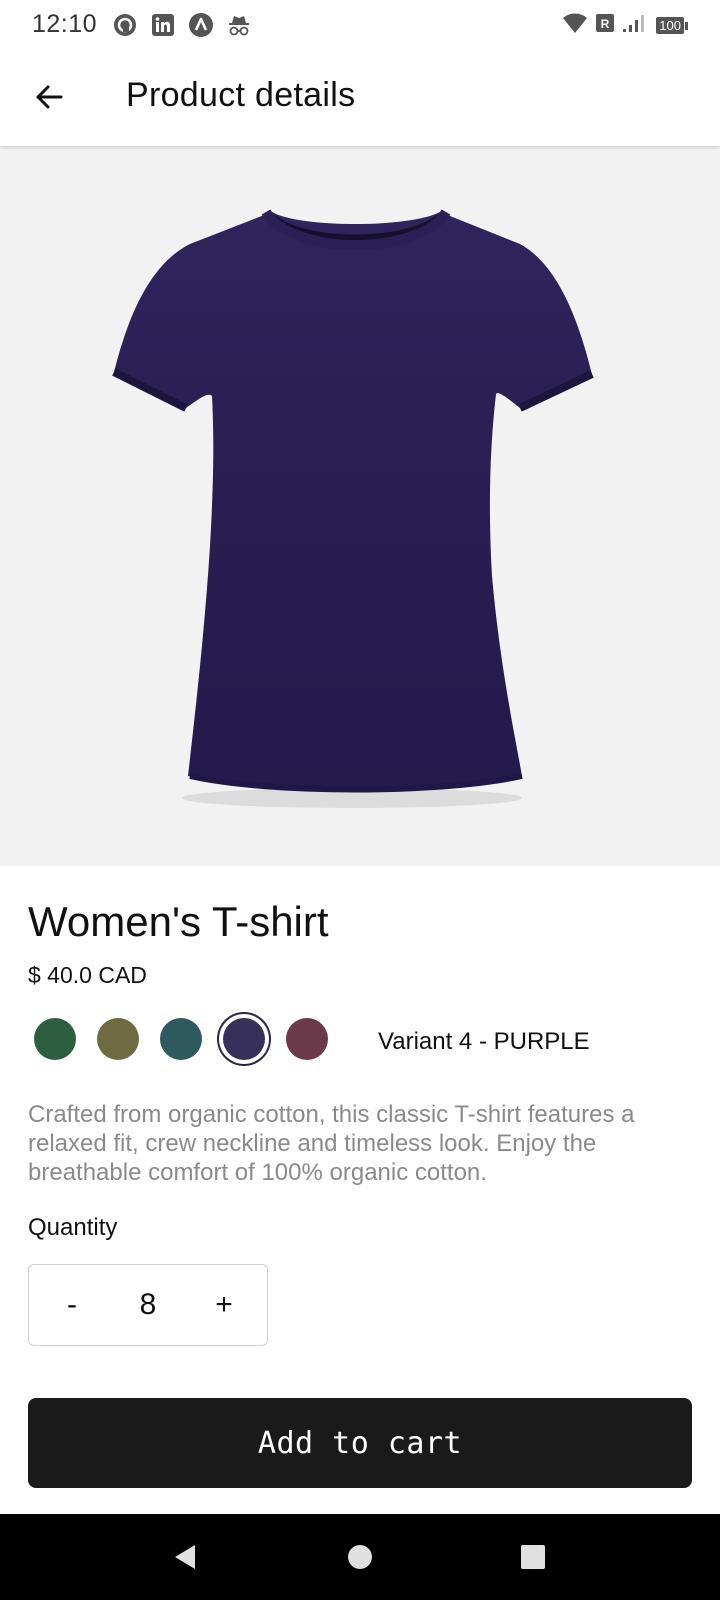  I want to click on page-title: Product details, so click(241, 95).